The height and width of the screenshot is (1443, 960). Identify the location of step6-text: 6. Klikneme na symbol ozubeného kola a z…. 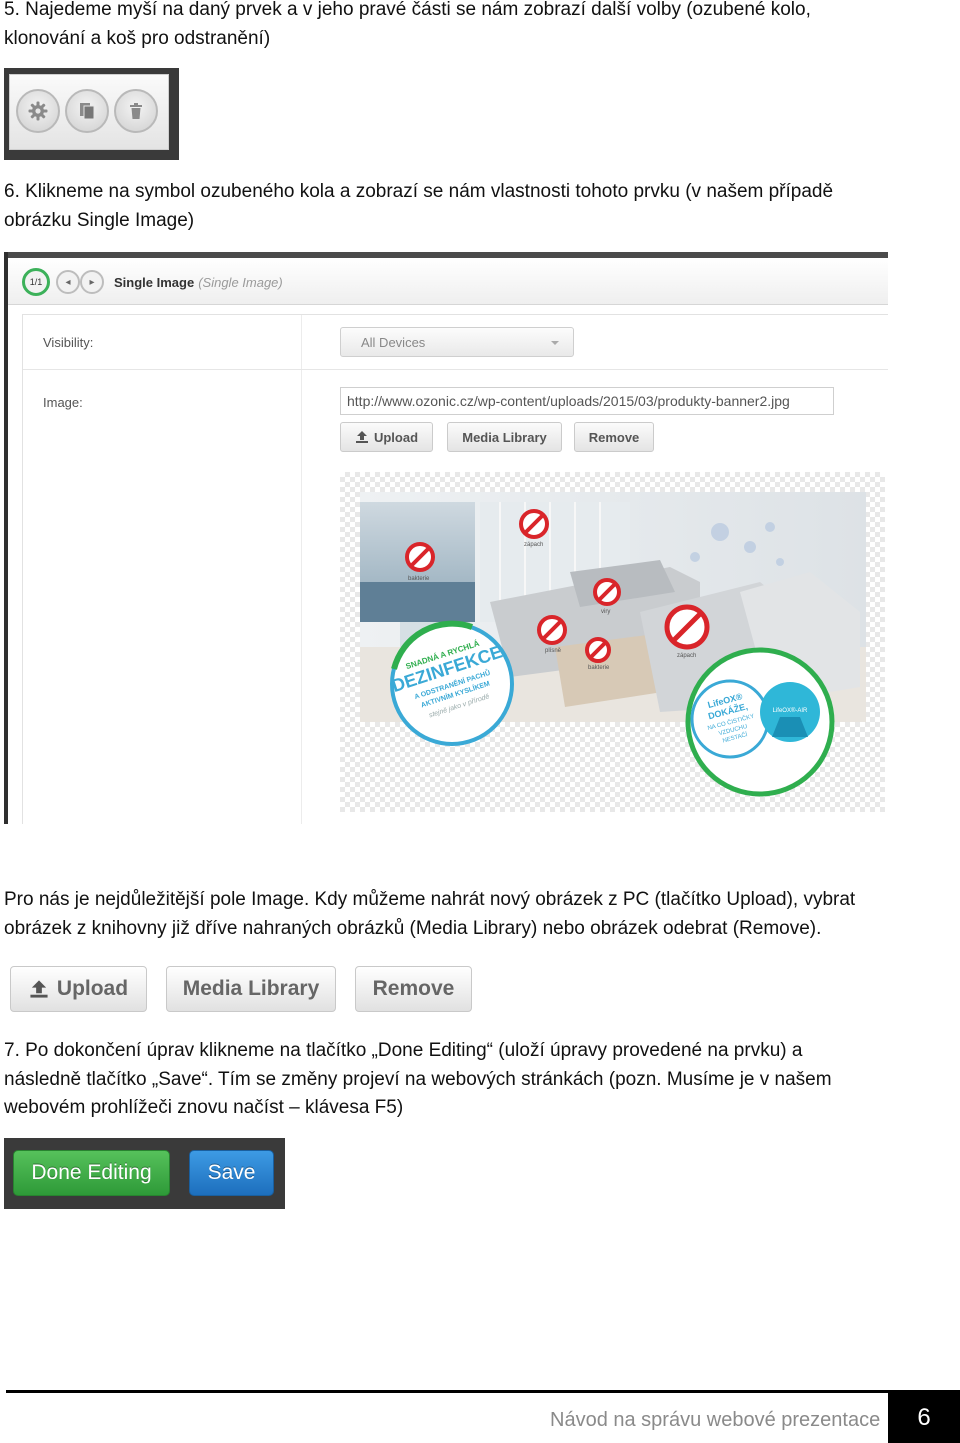
(474, 206).